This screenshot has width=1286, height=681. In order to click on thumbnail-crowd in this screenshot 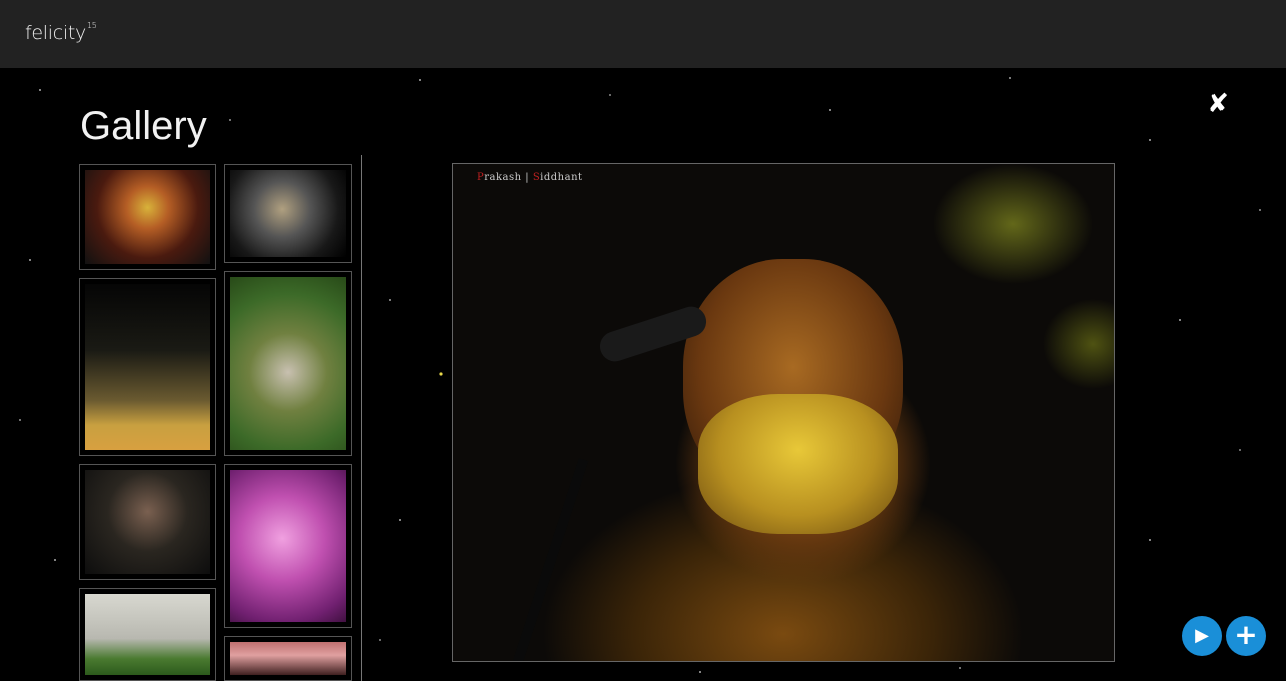, I will do `click(147, 522)`.